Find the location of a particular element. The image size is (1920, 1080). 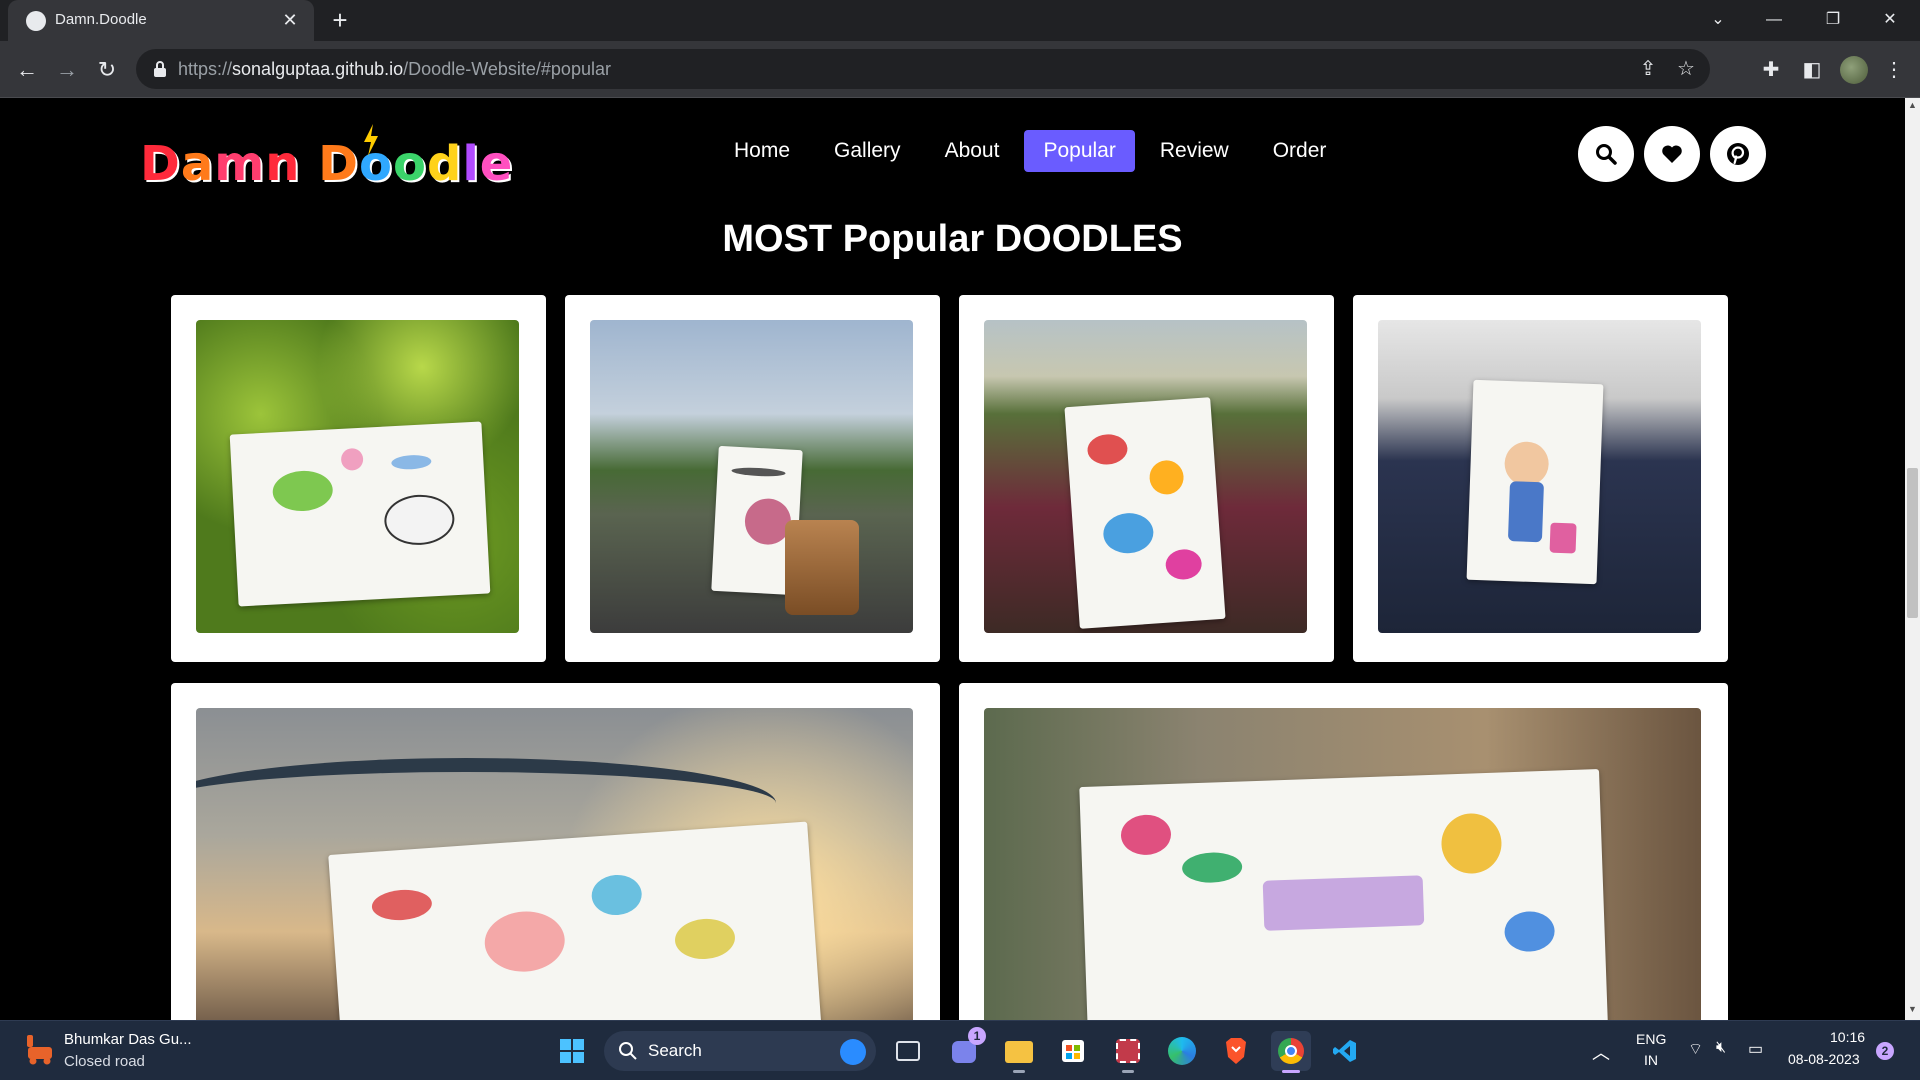

scroll-thumb is located at coordinates (1912, 543).